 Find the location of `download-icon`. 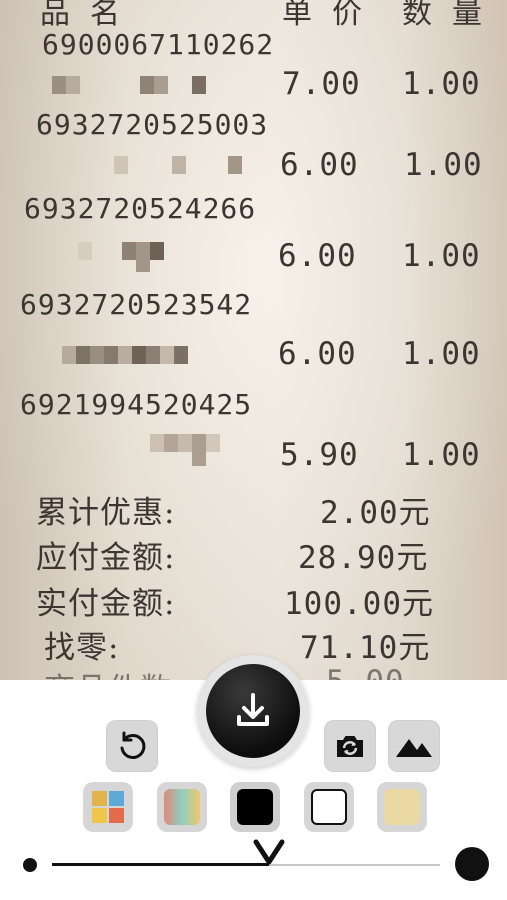

download-icon is located at coordinates (253, 709).